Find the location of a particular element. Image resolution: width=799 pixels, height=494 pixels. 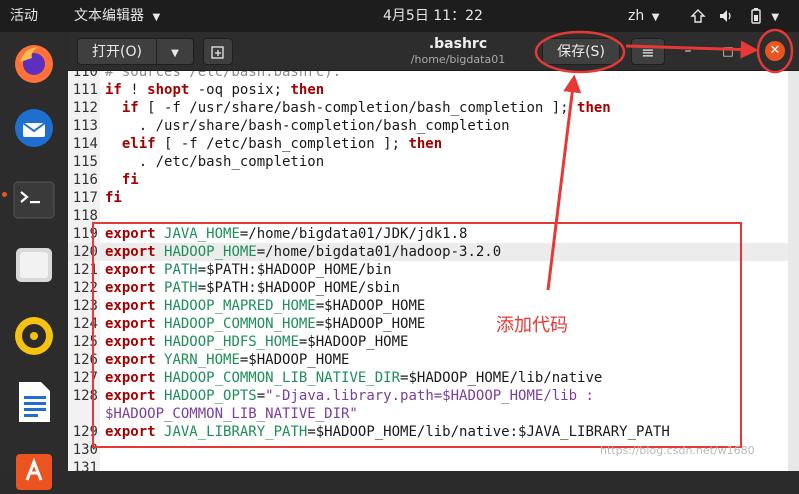

line-number: 116 is located at coordinates (85, 180).